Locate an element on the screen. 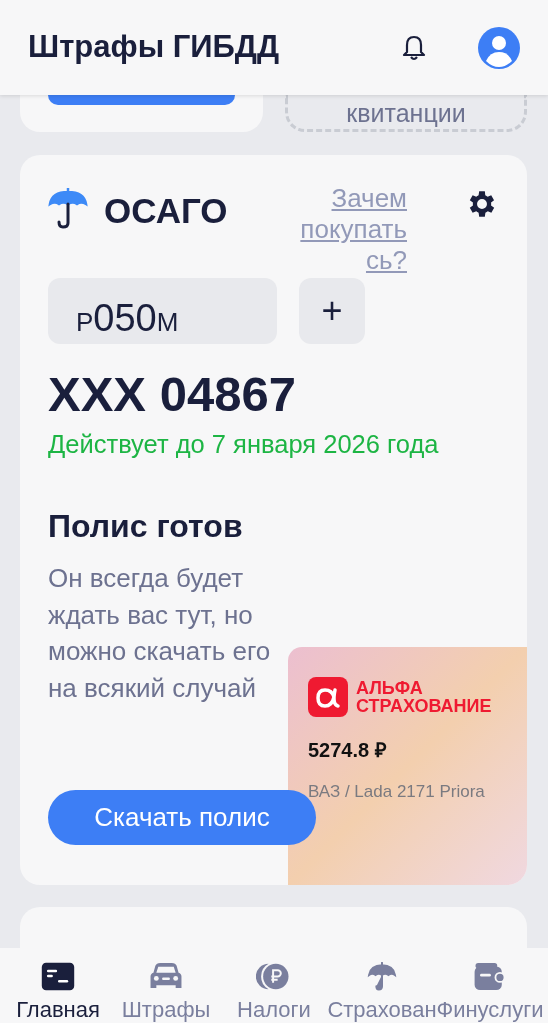 The width and height of the screenshot is (548, 1023). page-title: Штрафы ГИБДД is located at coordinates (154, 47).